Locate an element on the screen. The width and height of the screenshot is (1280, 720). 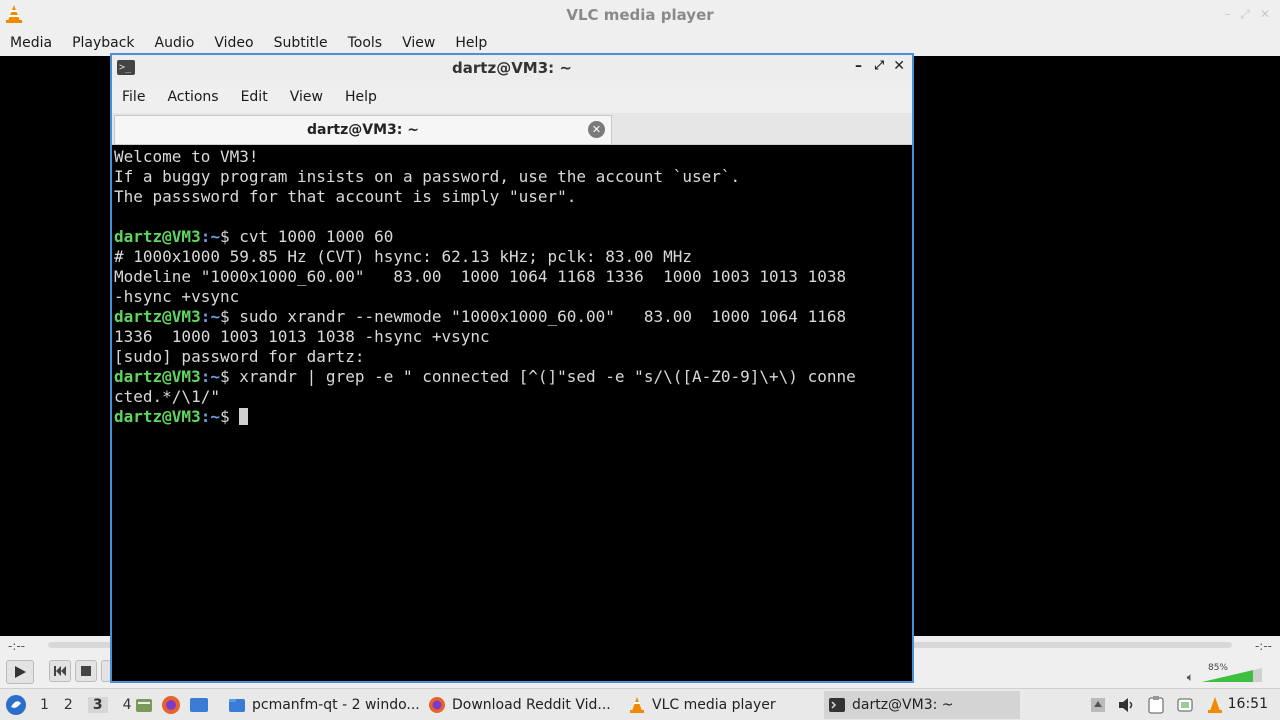
terminal-tab: dartz@VM3: ~ ✕ is located at coordinates (363, 129).